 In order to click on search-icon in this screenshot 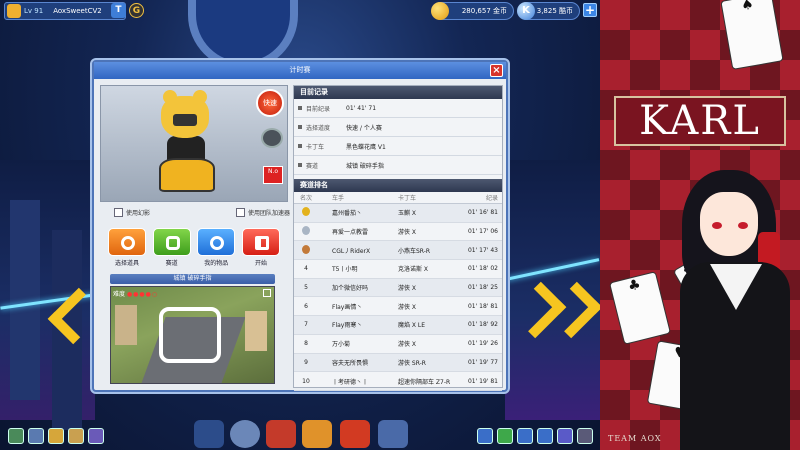, I will do `click(565, 436)`.